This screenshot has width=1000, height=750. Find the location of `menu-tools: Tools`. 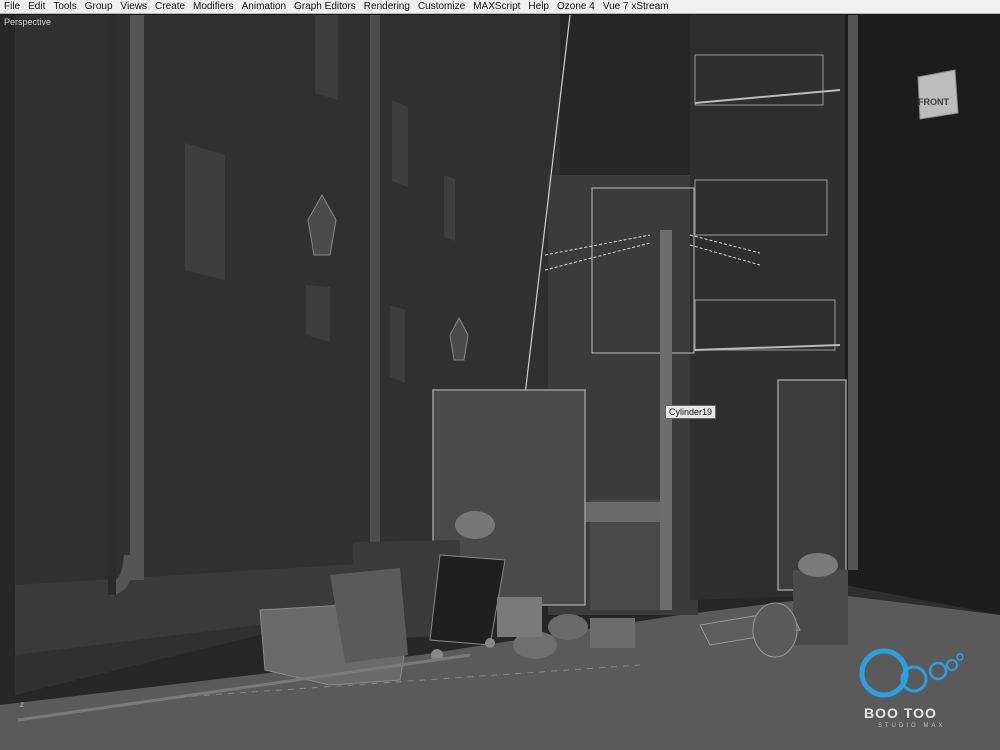

menu-tools: Tools is located at coordinates (64, 7).